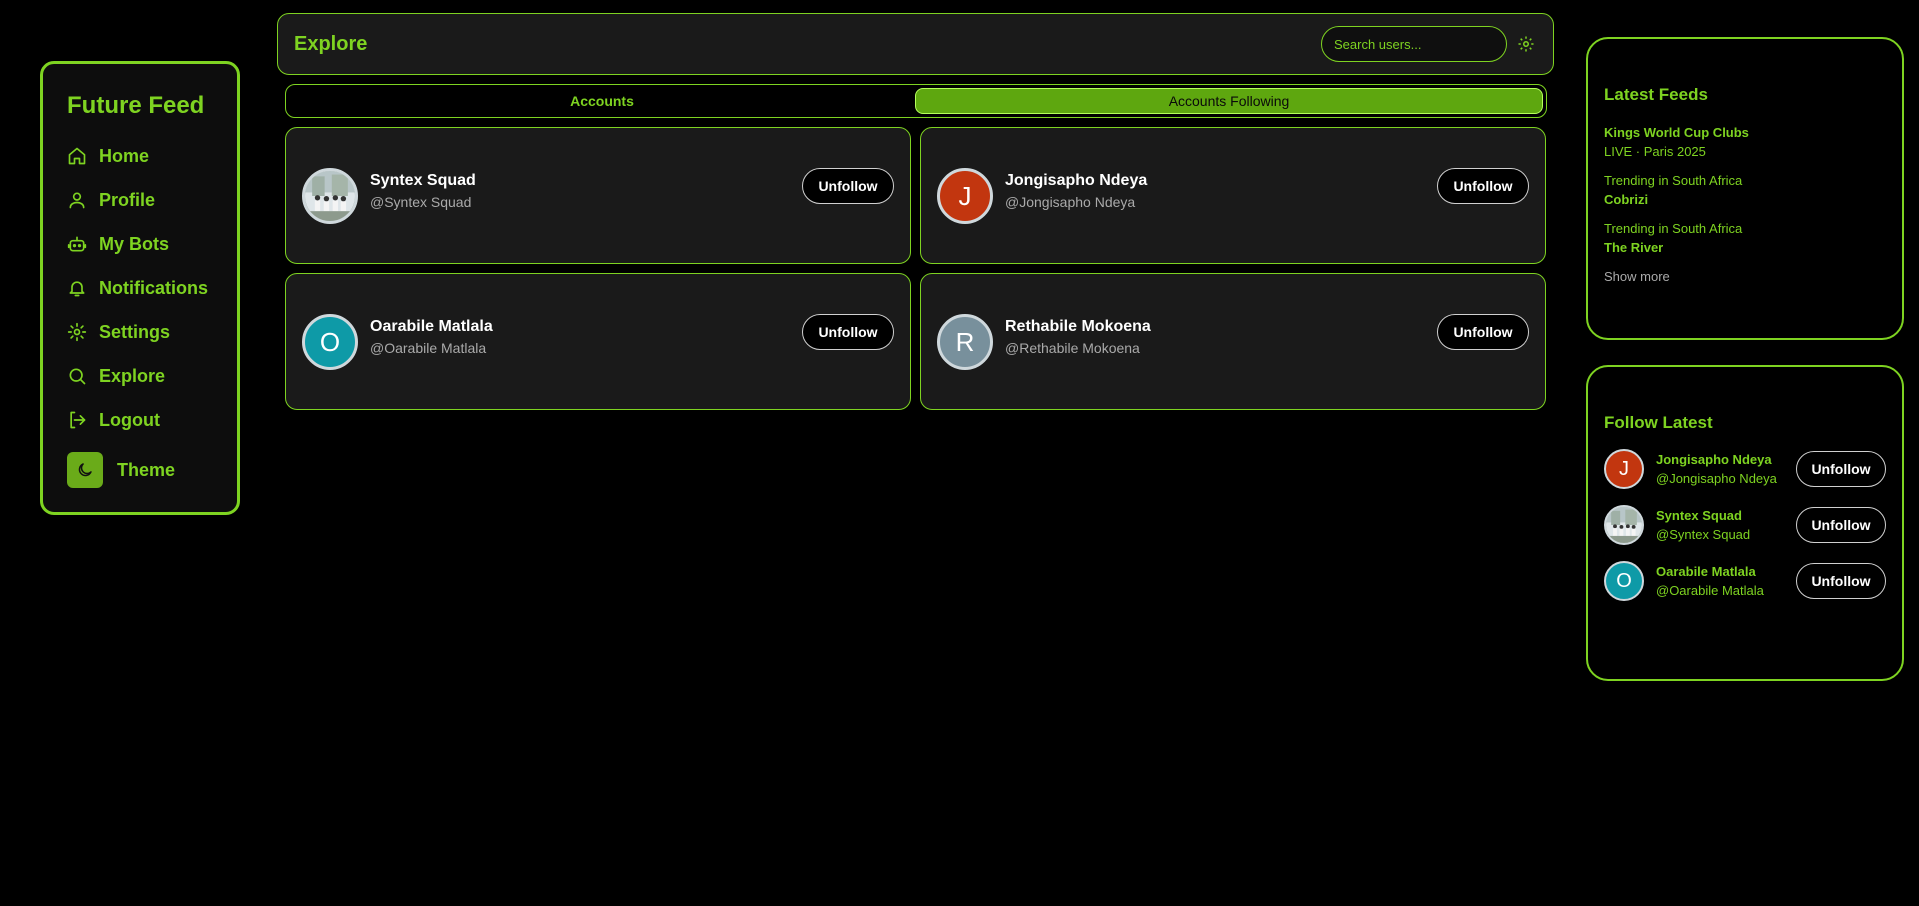 The image size is (1919, 906). Describe the element at coordinates (1745, 238) in the screenshot. I see `feed-item: Trending in South Africa The River` at that location.